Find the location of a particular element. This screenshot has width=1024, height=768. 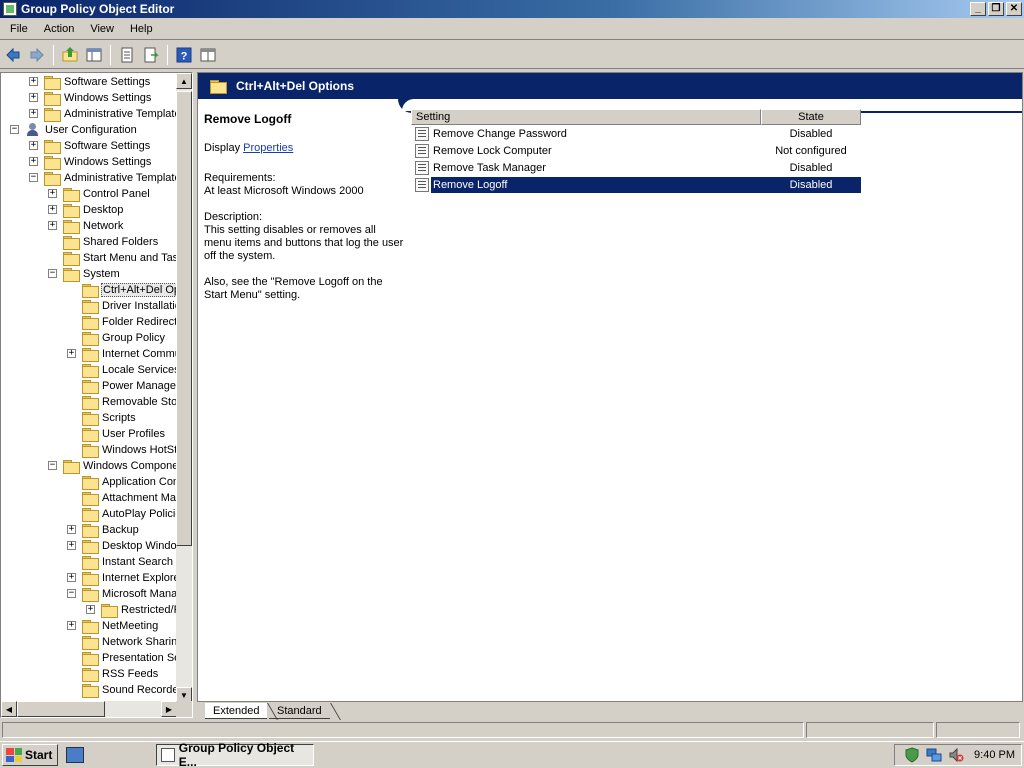

properties-link: Properties is located at coordinates (268, 148).